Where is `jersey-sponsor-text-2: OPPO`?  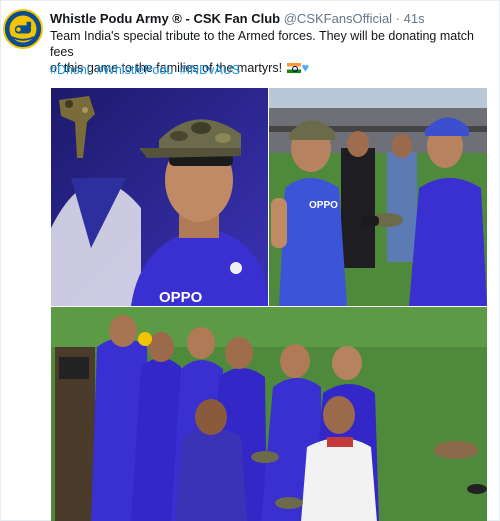
jersey-sponsor-text-2: OPPO is located at coordinates (323, 205).